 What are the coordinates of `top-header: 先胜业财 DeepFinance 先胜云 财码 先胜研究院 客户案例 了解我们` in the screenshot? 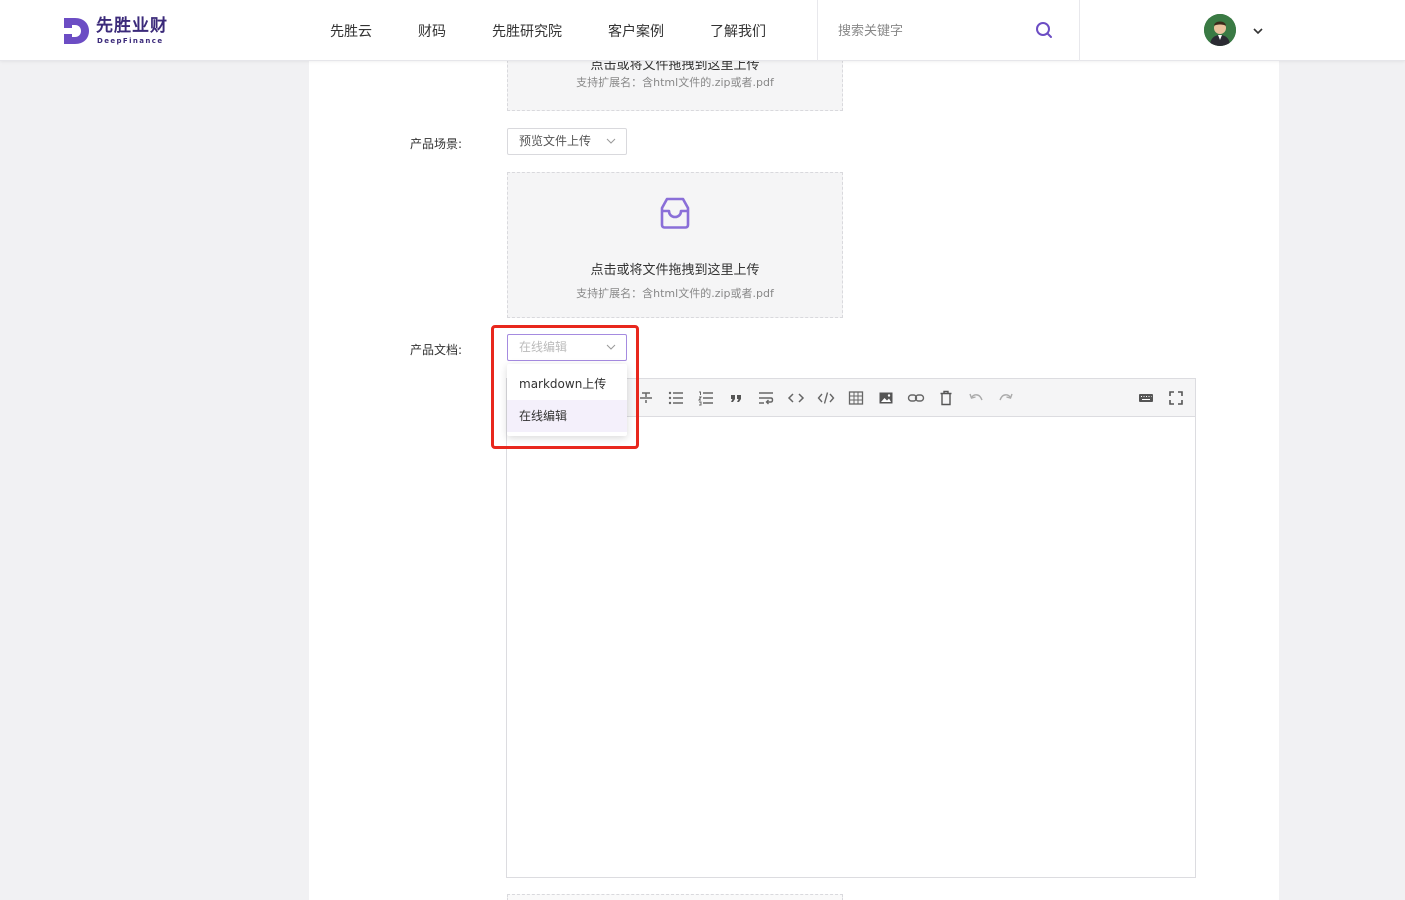 It's located at (702, 30).